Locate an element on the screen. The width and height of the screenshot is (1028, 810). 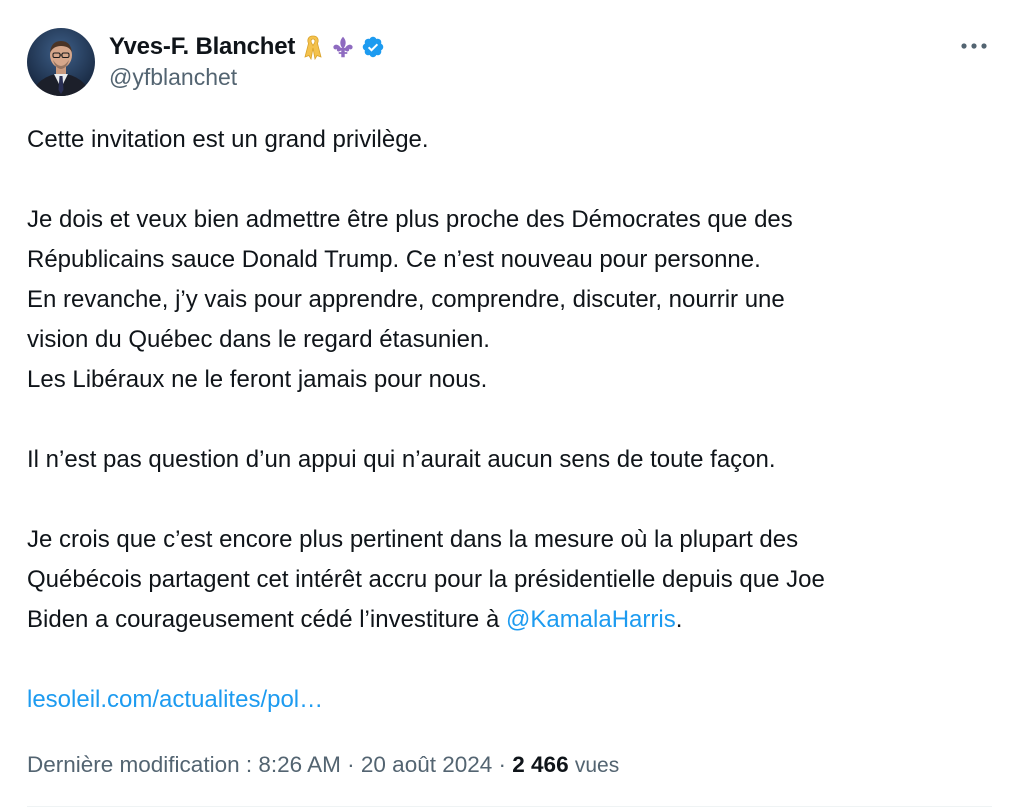
author-display-name: Yves-F. Blanchet is located at coordinates (202, 47).